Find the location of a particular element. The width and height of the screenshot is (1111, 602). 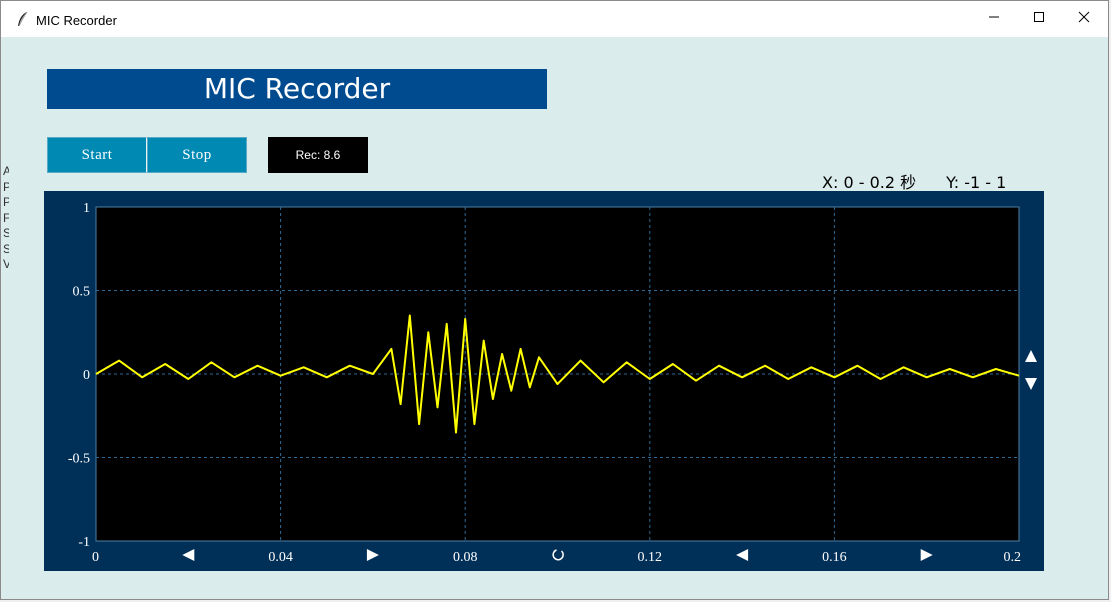

window-title: MIC Recorder is located at coordinates (76, 20).